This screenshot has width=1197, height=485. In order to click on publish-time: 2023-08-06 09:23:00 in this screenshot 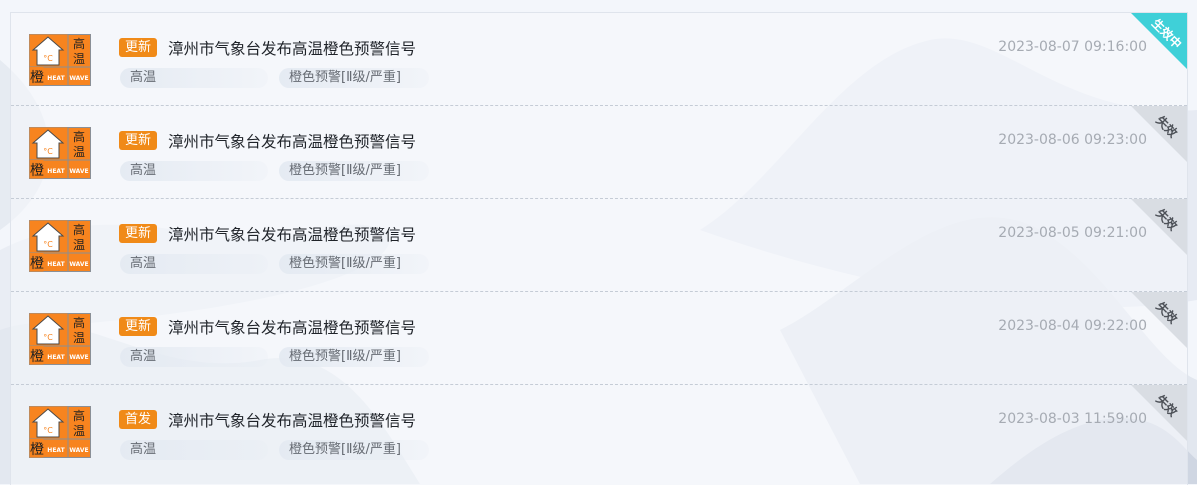, I will do `click(1072, 140)`.